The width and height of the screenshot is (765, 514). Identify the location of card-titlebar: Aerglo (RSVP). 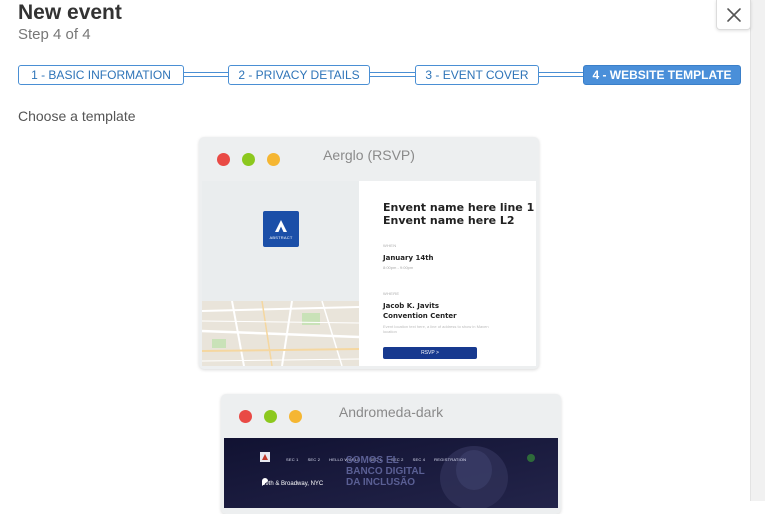
(369, 159).